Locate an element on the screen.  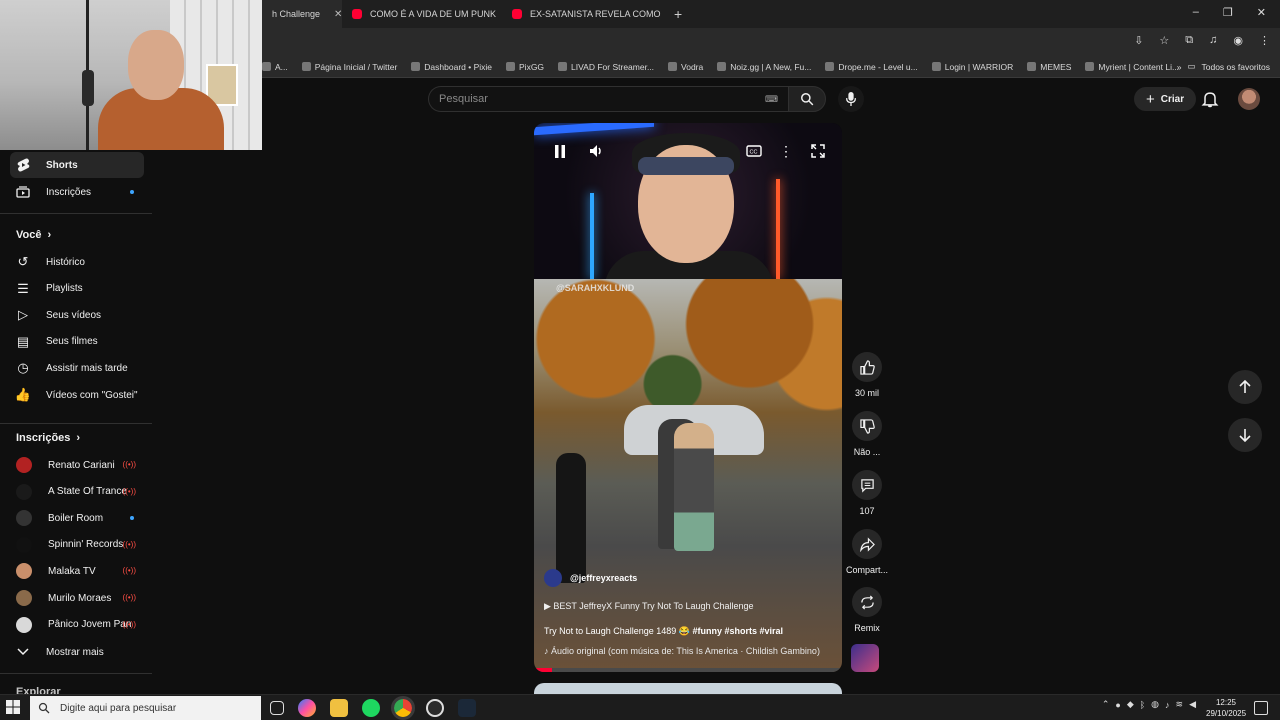
youtube-masthead: Pesquisar ⌨ + Criar is located at coordinates (771, 99).